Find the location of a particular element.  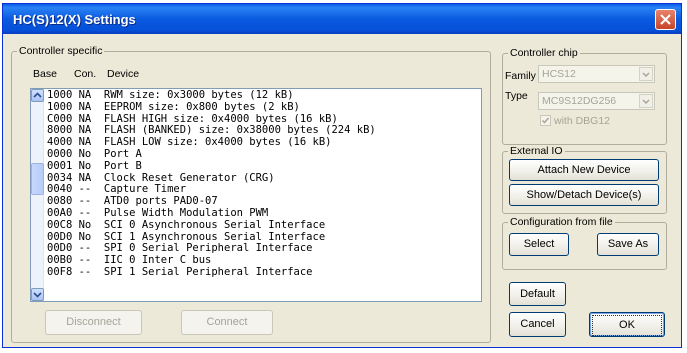

attach-new-device-label: Attach New Device is located at coordinates (584, 170).